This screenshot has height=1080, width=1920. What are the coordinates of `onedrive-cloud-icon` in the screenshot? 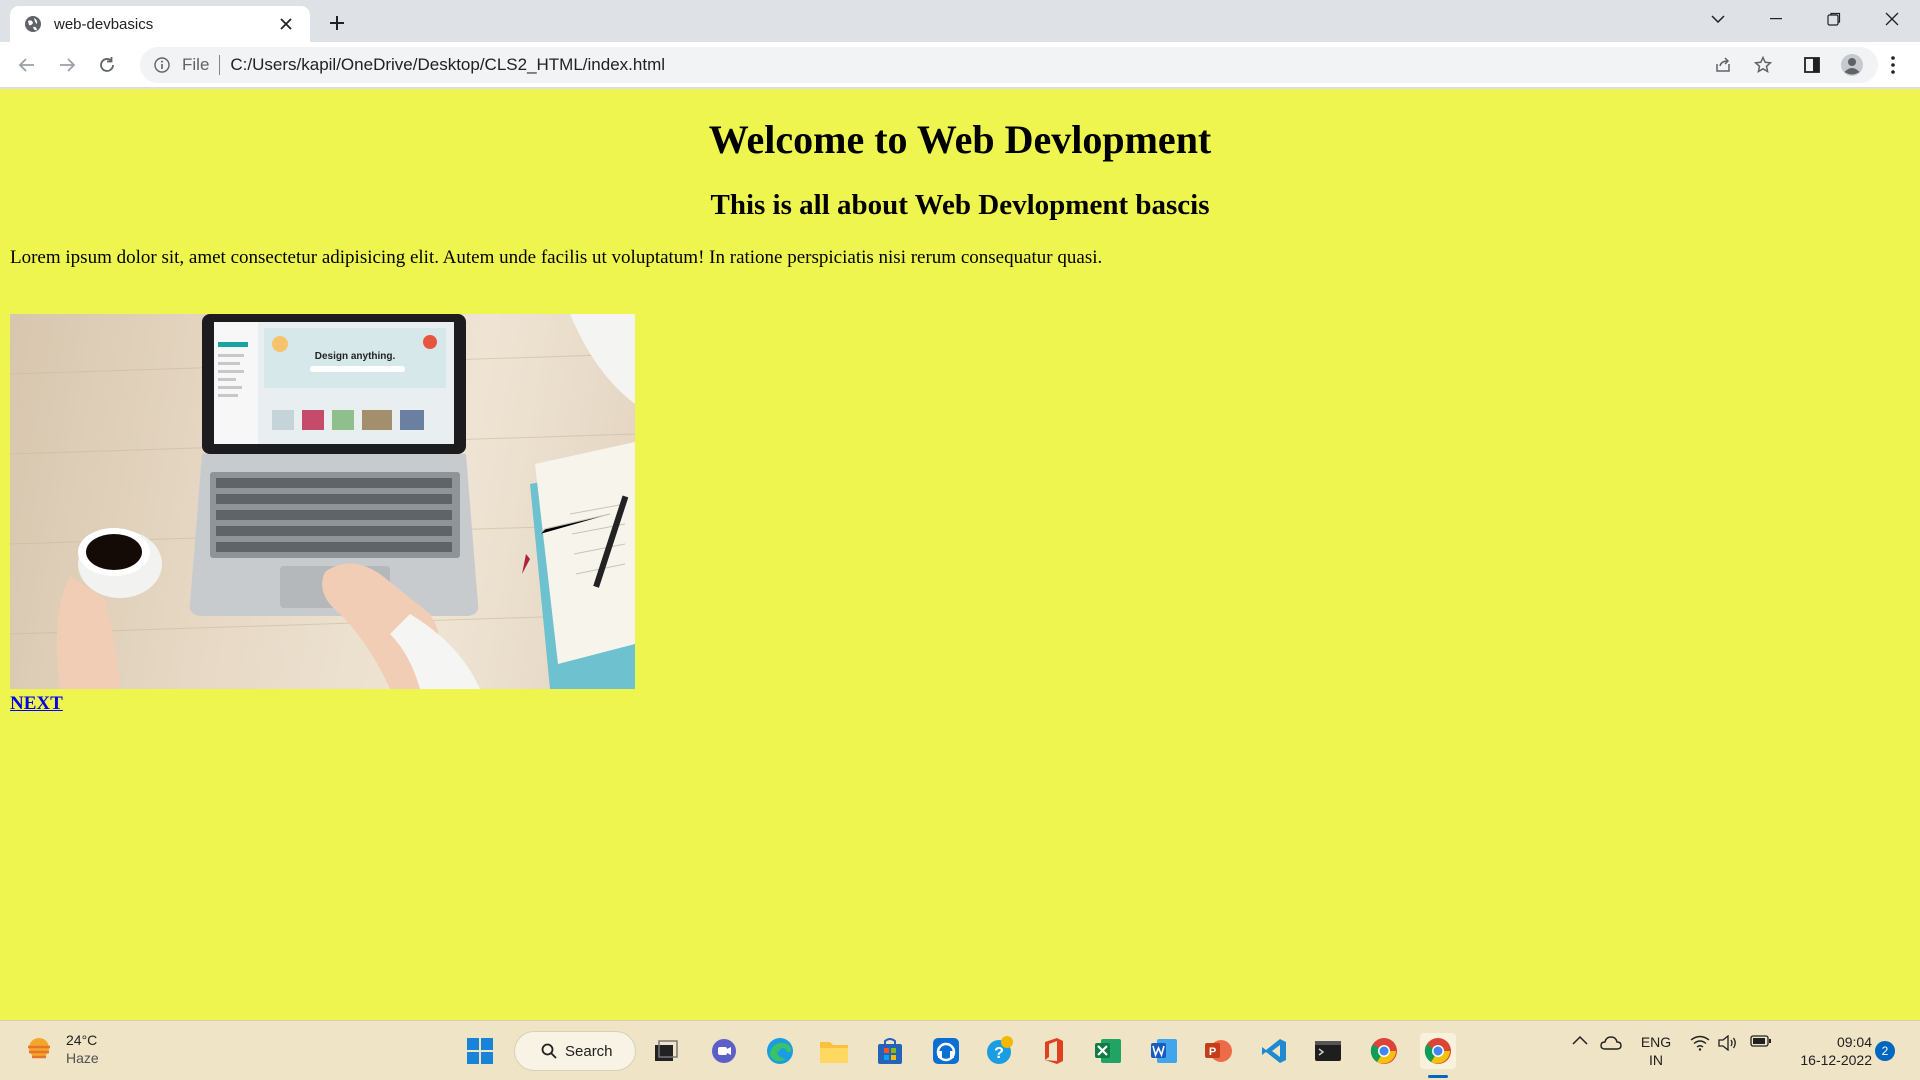 It's located at (1611, 1043).